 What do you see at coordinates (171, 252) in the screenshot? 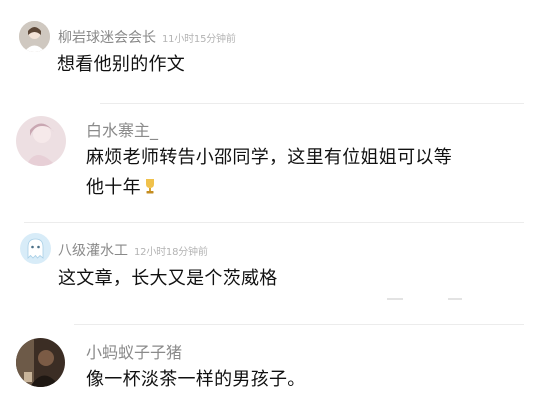
I see `comment-time: 12小时18分钟前` at bounding box center [171, 252].